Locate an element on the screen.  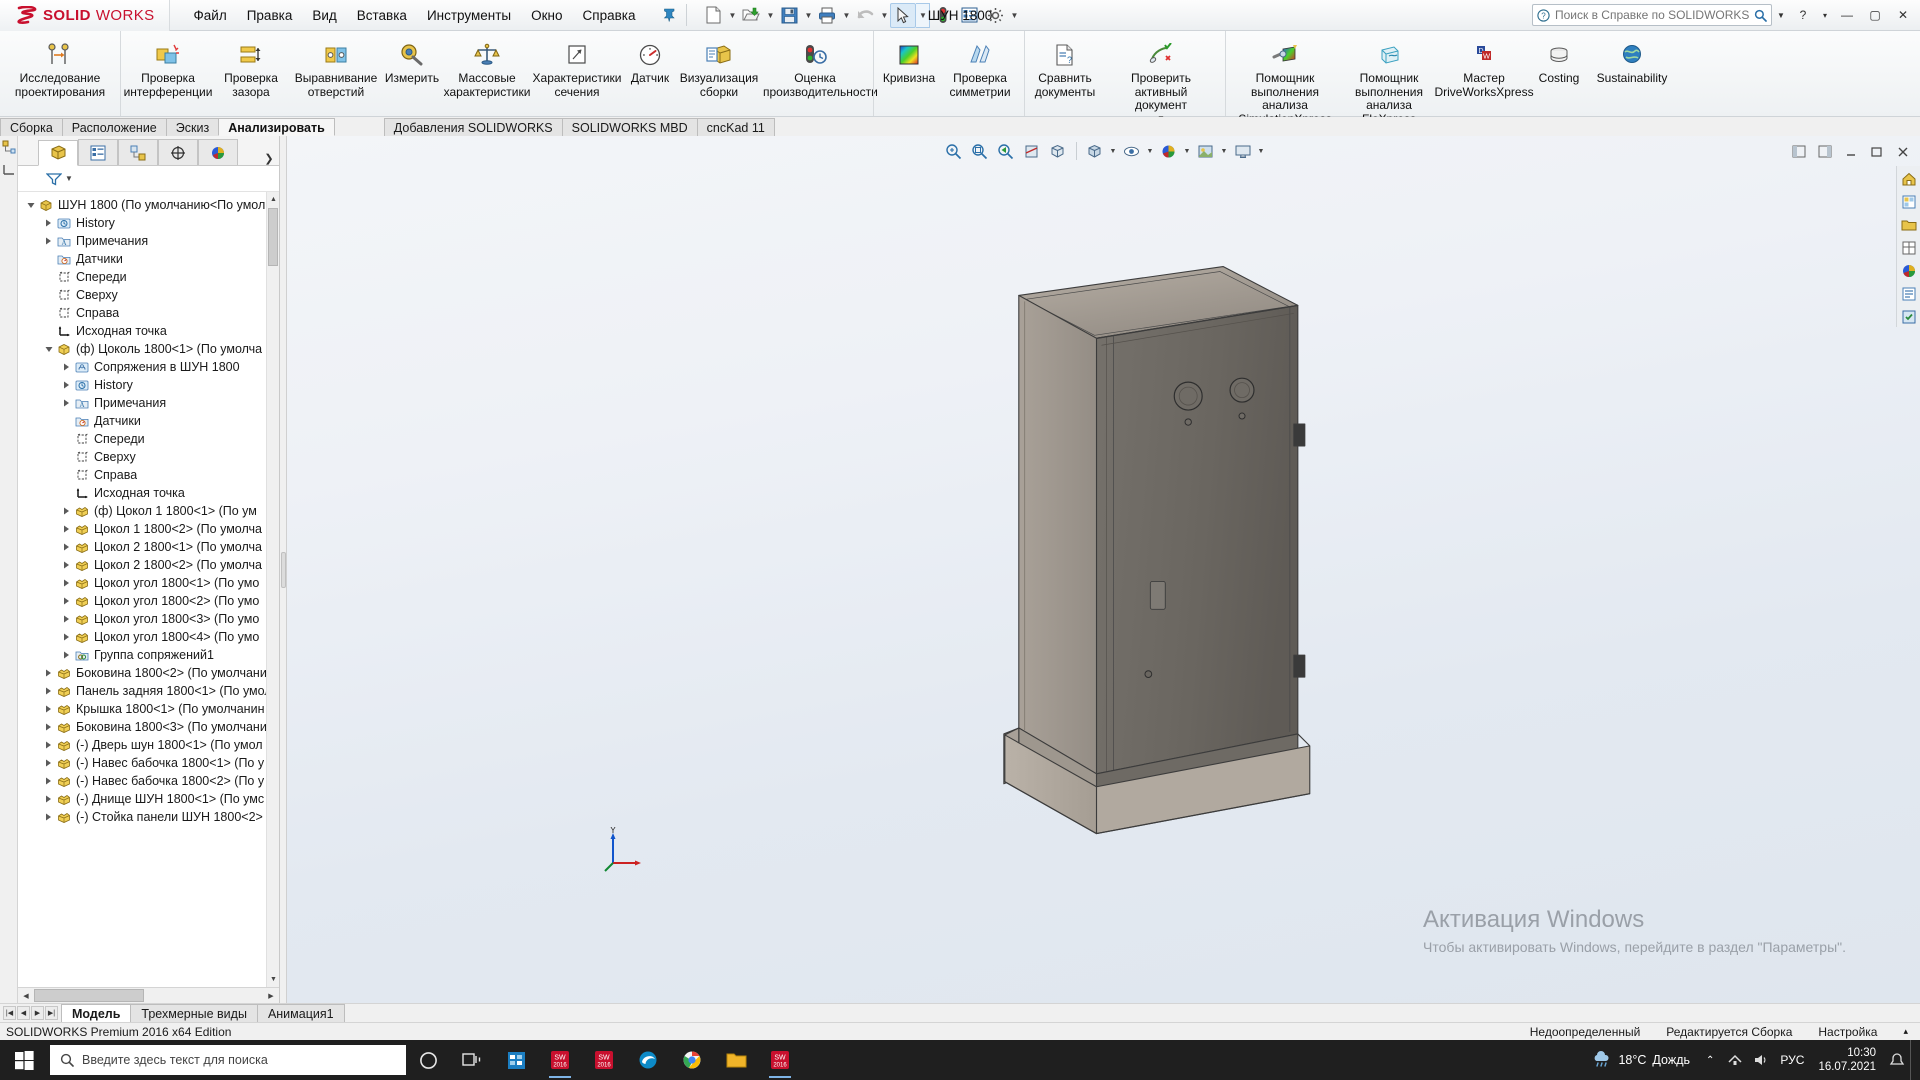
tab-sketch: Эскиз is located at coordinates (192, 127).